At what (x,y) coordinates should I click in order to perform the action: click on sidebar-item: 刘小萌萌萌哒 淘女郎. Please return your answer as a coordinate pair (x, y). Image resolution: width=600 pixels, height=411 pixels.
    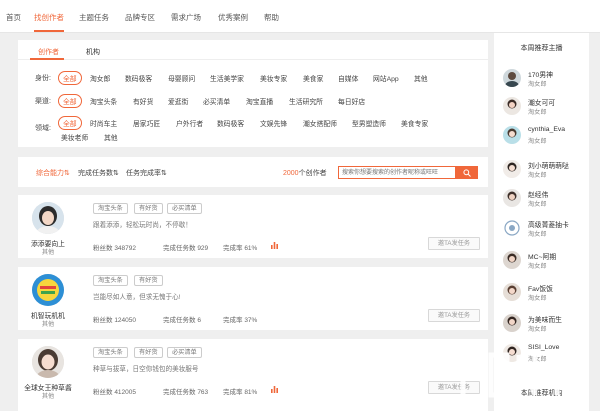
    Looking at the image, I should click on (544, 170).